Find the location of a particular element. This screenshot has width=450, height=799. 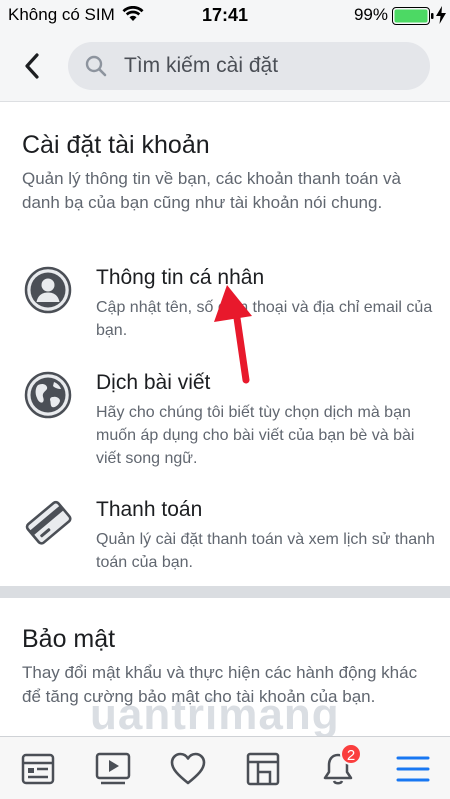

globe-icon is located at coordinates (48, 395).